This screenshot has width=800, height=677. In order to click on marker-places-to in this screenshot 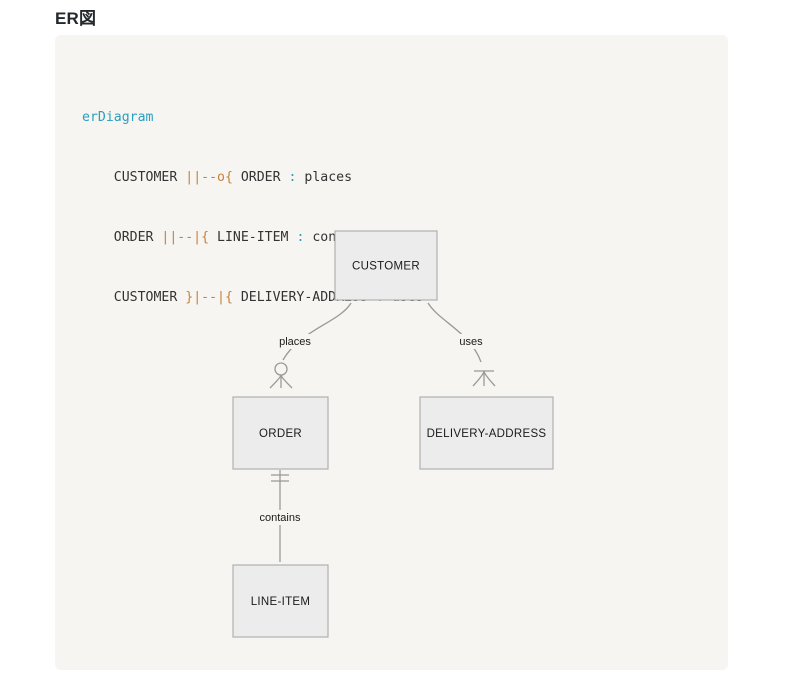, I will do `click(281, 375)`.